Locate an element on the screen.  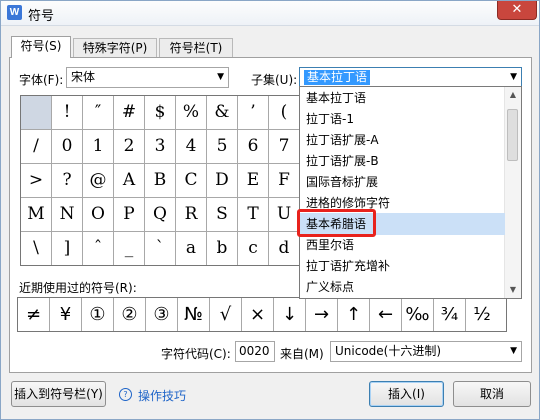
recent-symbol-cell: ← is located at coordinates (386, 314).